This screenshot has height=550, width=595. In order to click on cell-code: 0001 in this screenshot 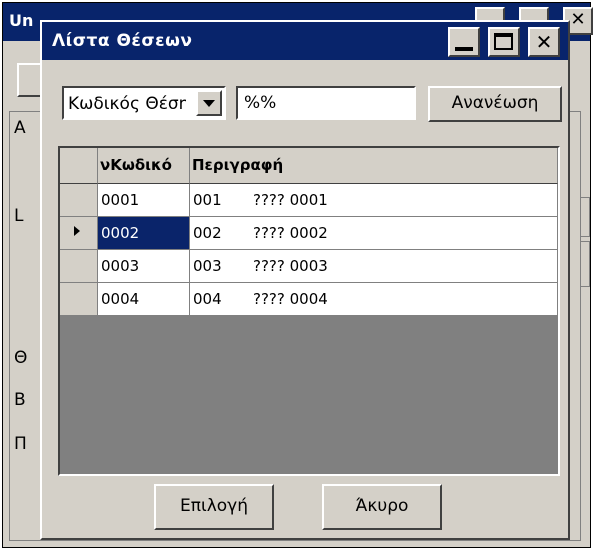, I will do `click(144, 200)`.